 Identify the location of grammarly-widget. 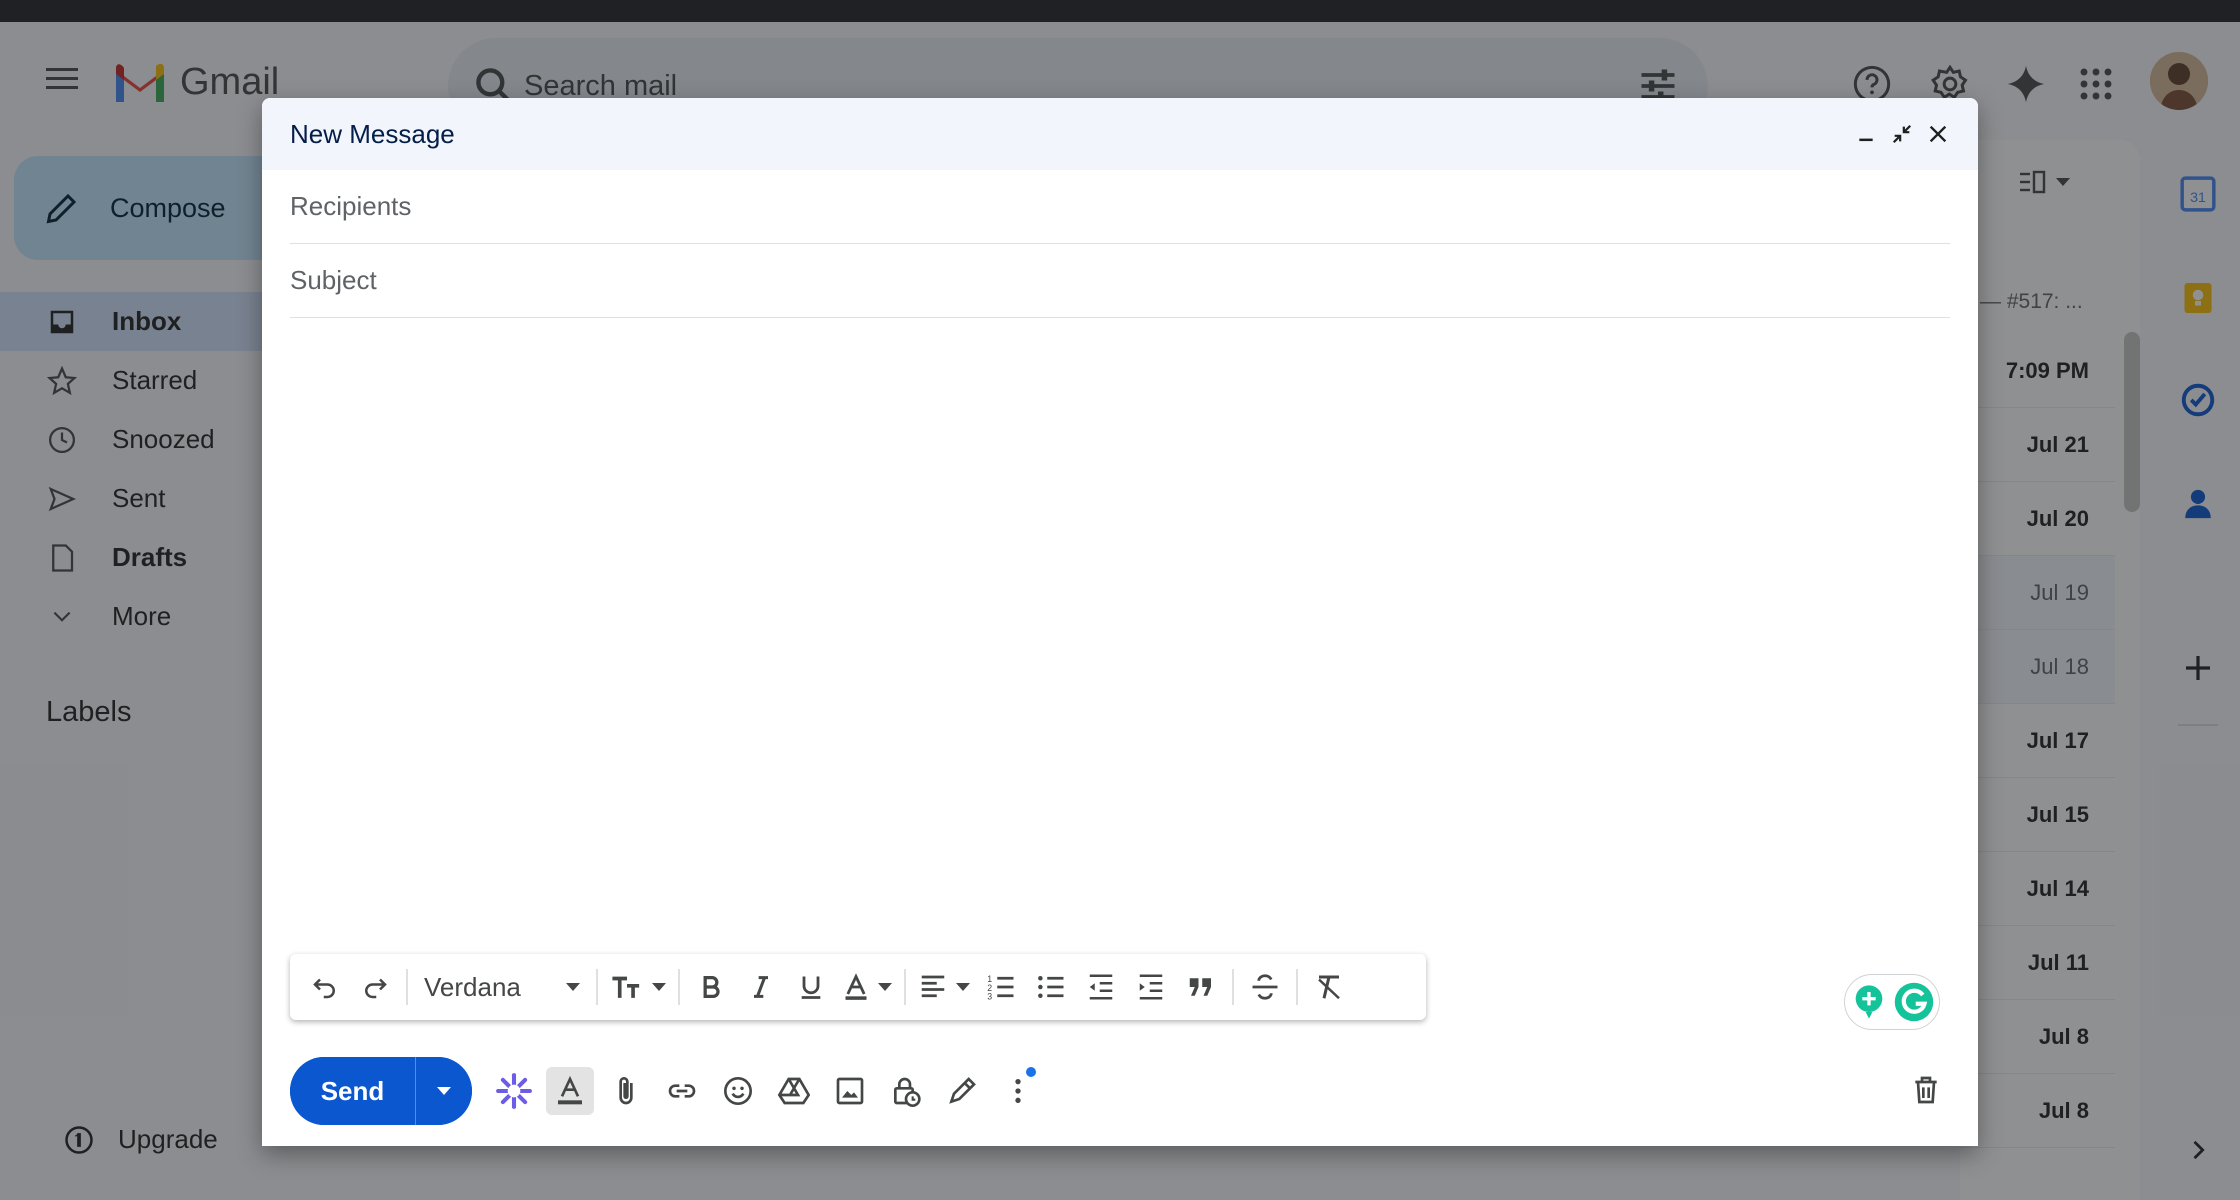
(1892, 1002).